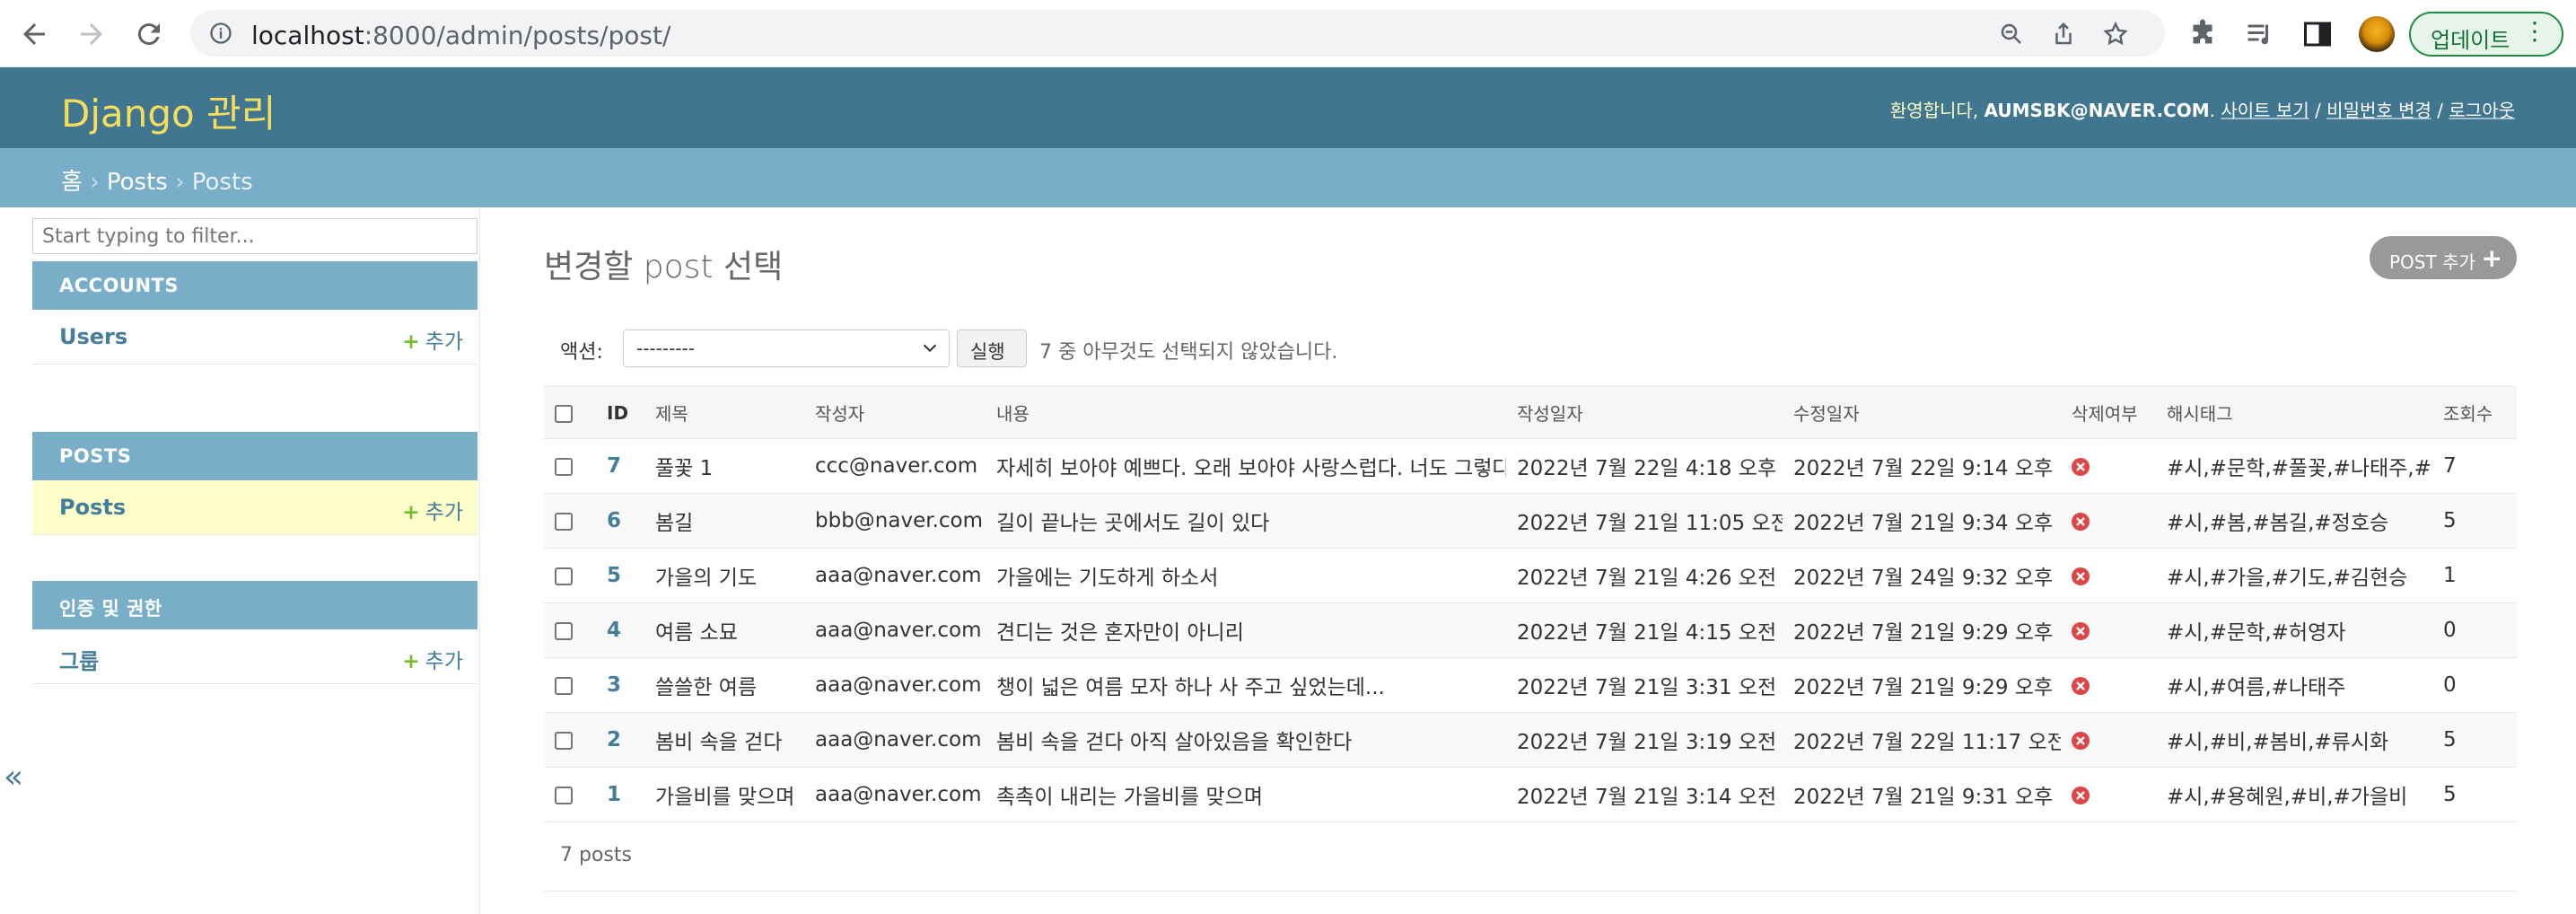  What do you see at coordinates (724, 412) in the screenshot?
I see `column-header-title: 제목` at bounding box center [724, 412].